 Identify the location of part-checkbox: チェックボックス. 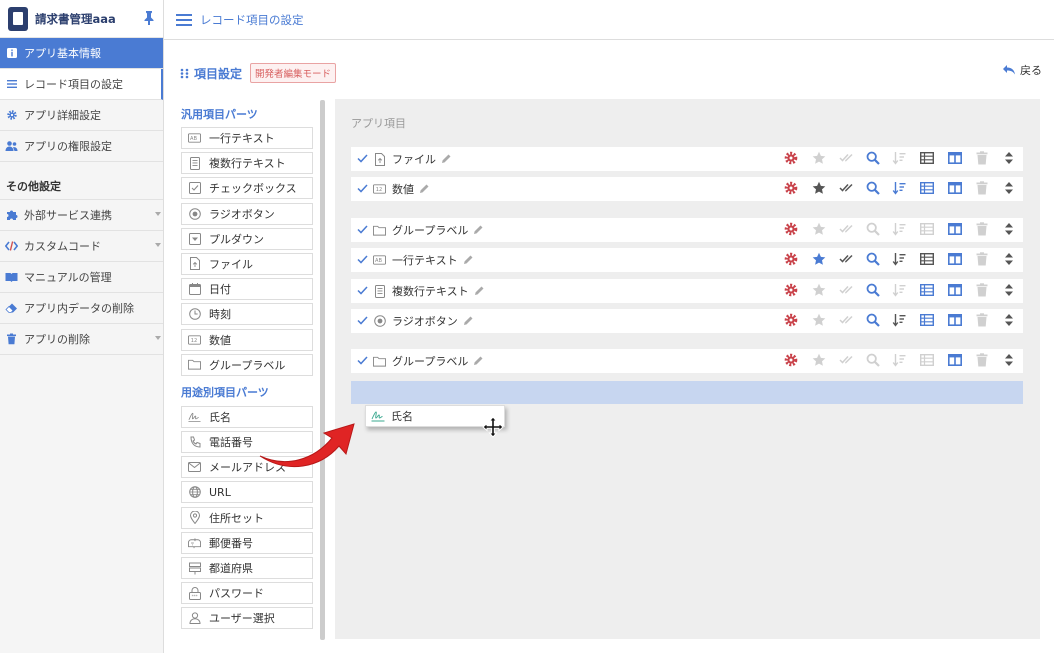
(247, 188).